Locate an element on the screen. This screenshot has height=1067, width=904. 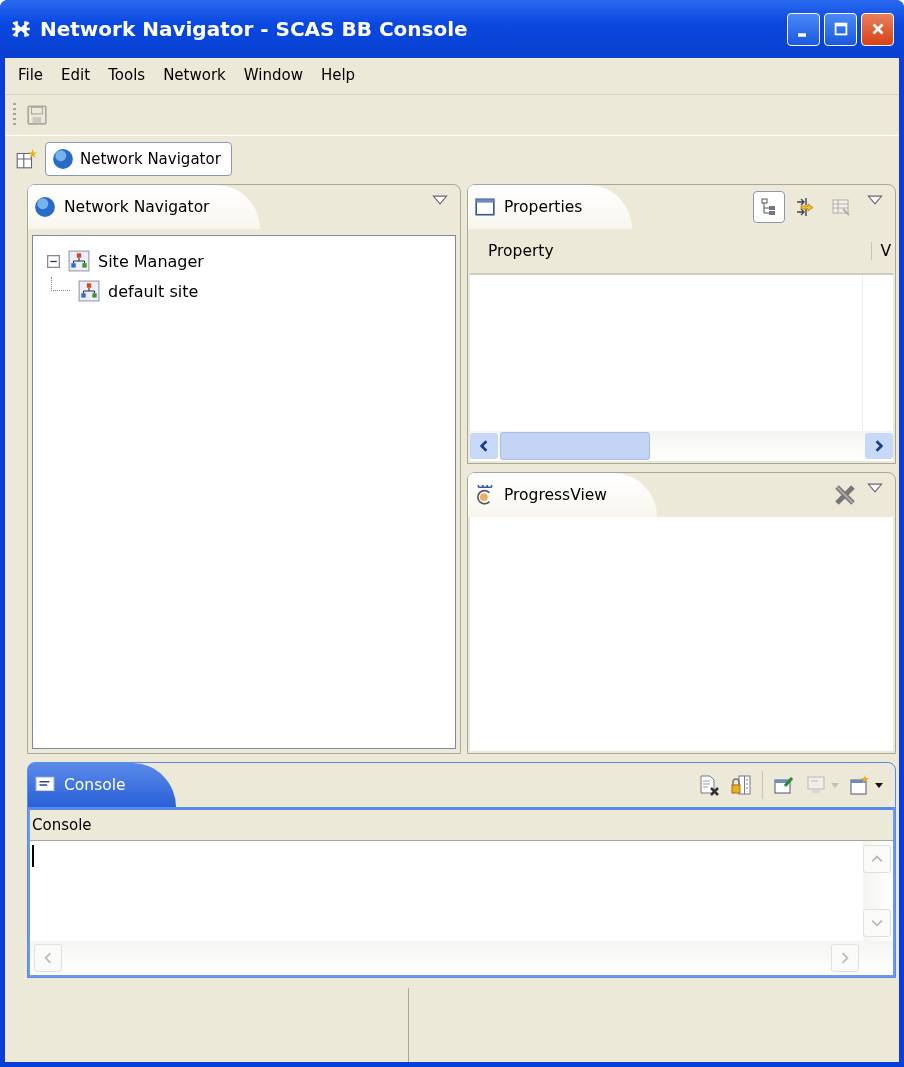
tree-item: default site is located at coordinates (153, 291).